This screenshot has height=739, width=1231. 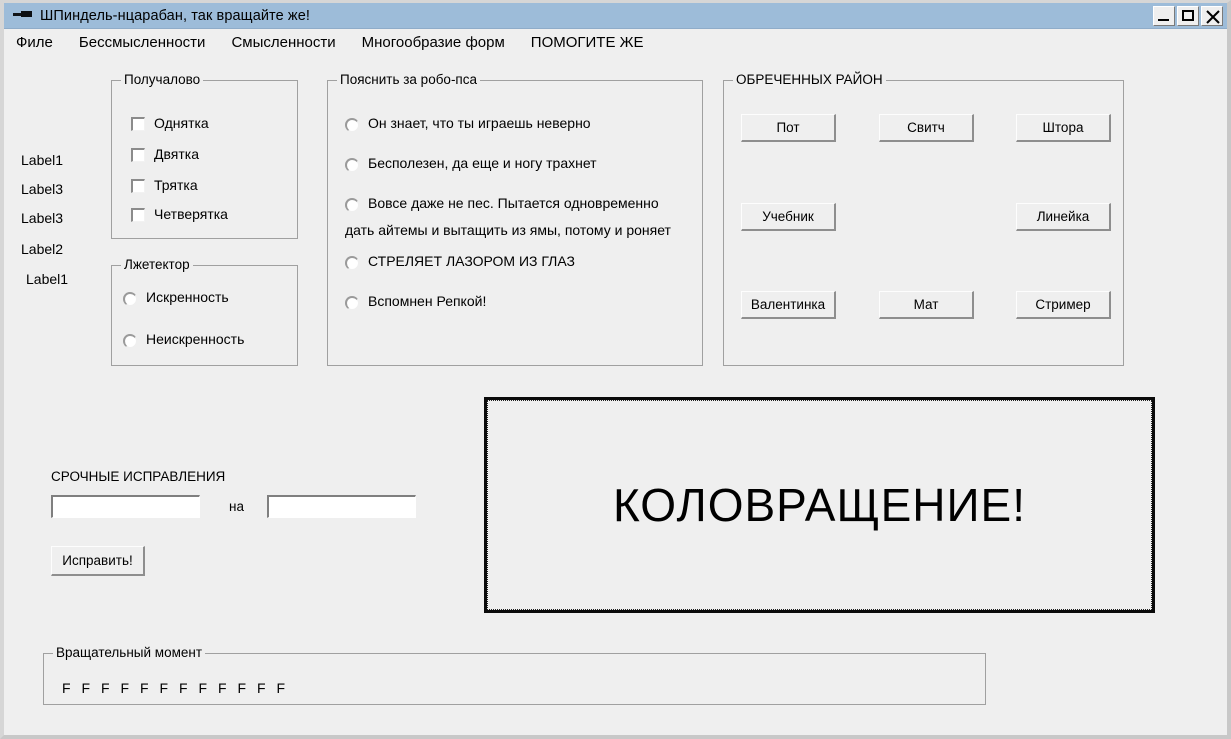 I want to click on side-label-4: Label2, so click(x=42, y=249).